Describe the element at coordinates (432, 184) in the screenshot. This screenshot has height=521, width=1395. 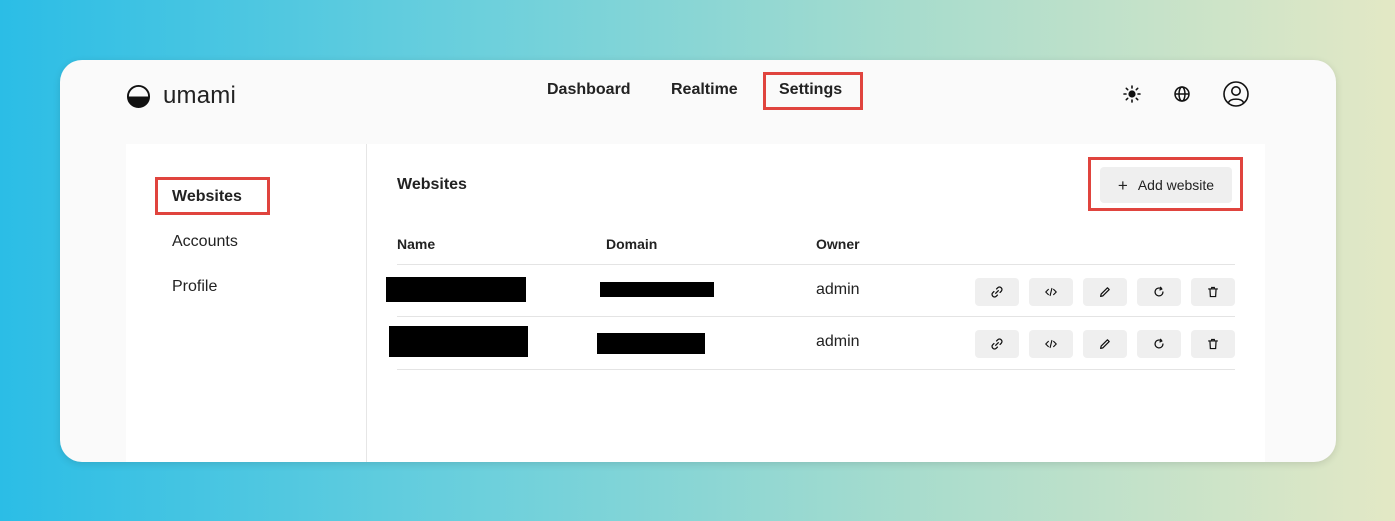
I see `section-title: Websites` at that location.